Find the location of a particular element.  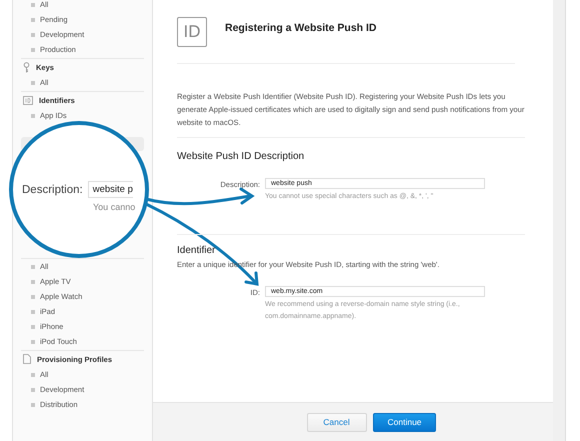

section-title: Website Push ID Description is located at coordinates (241, 156).